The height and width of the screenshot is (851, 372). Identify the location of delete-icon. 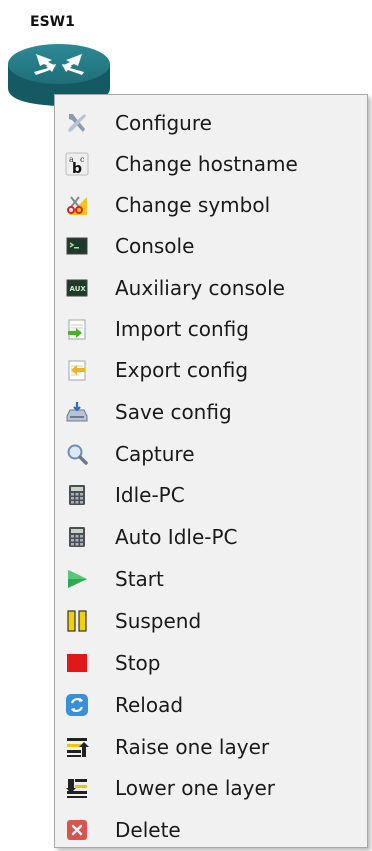
(77, 830).